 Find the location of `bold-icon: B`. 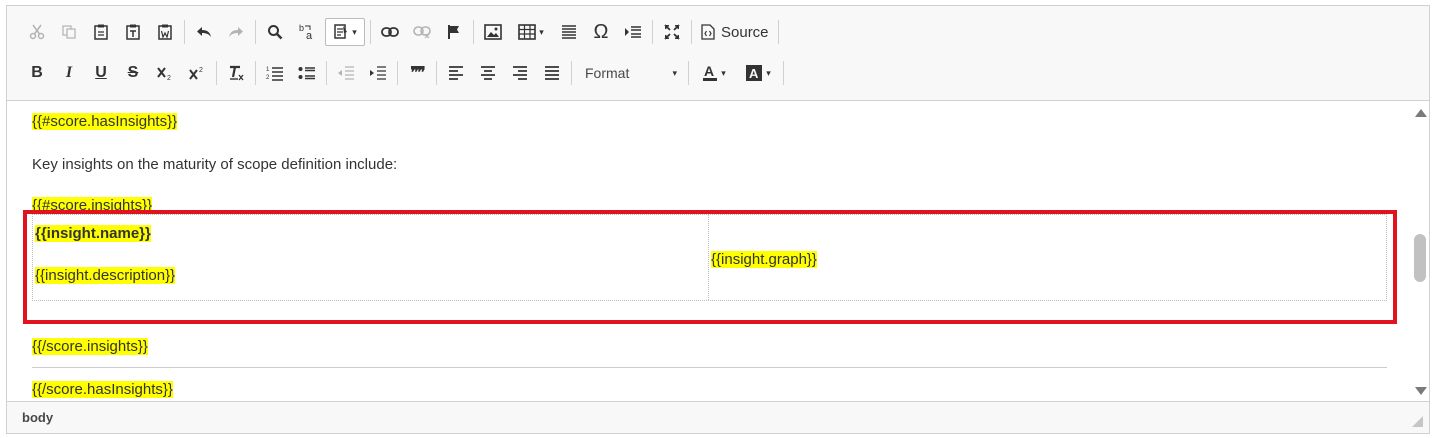

bold-icon: B is located at coordinates (37, 73).